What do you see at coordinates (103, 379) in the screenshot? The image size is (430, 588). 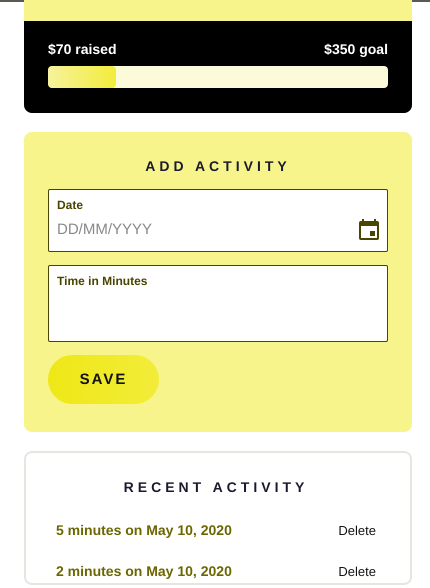 I see `save-button: SAVE` at bounding box center [103, 379].